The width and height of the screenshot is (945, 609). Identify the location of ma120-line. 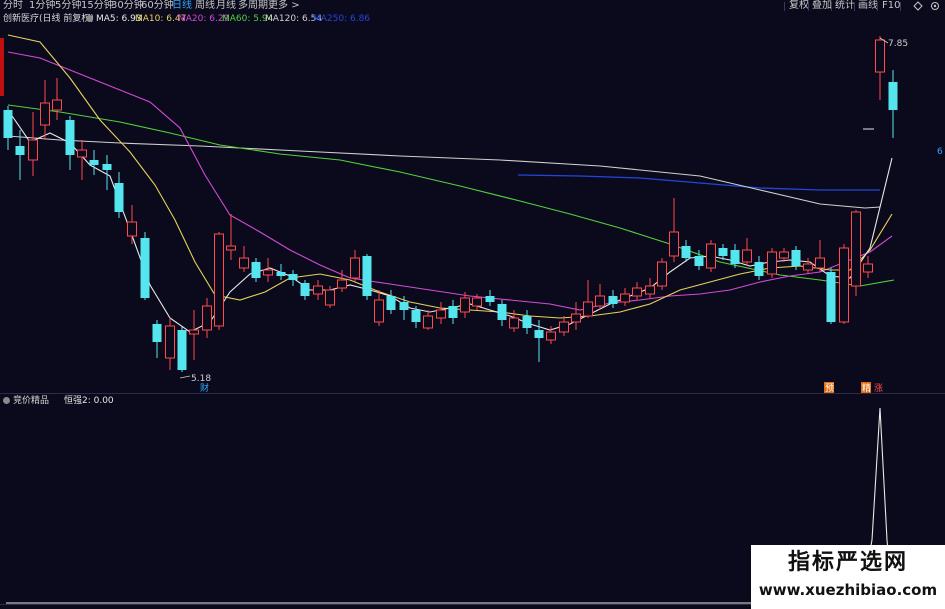
(444, 172).